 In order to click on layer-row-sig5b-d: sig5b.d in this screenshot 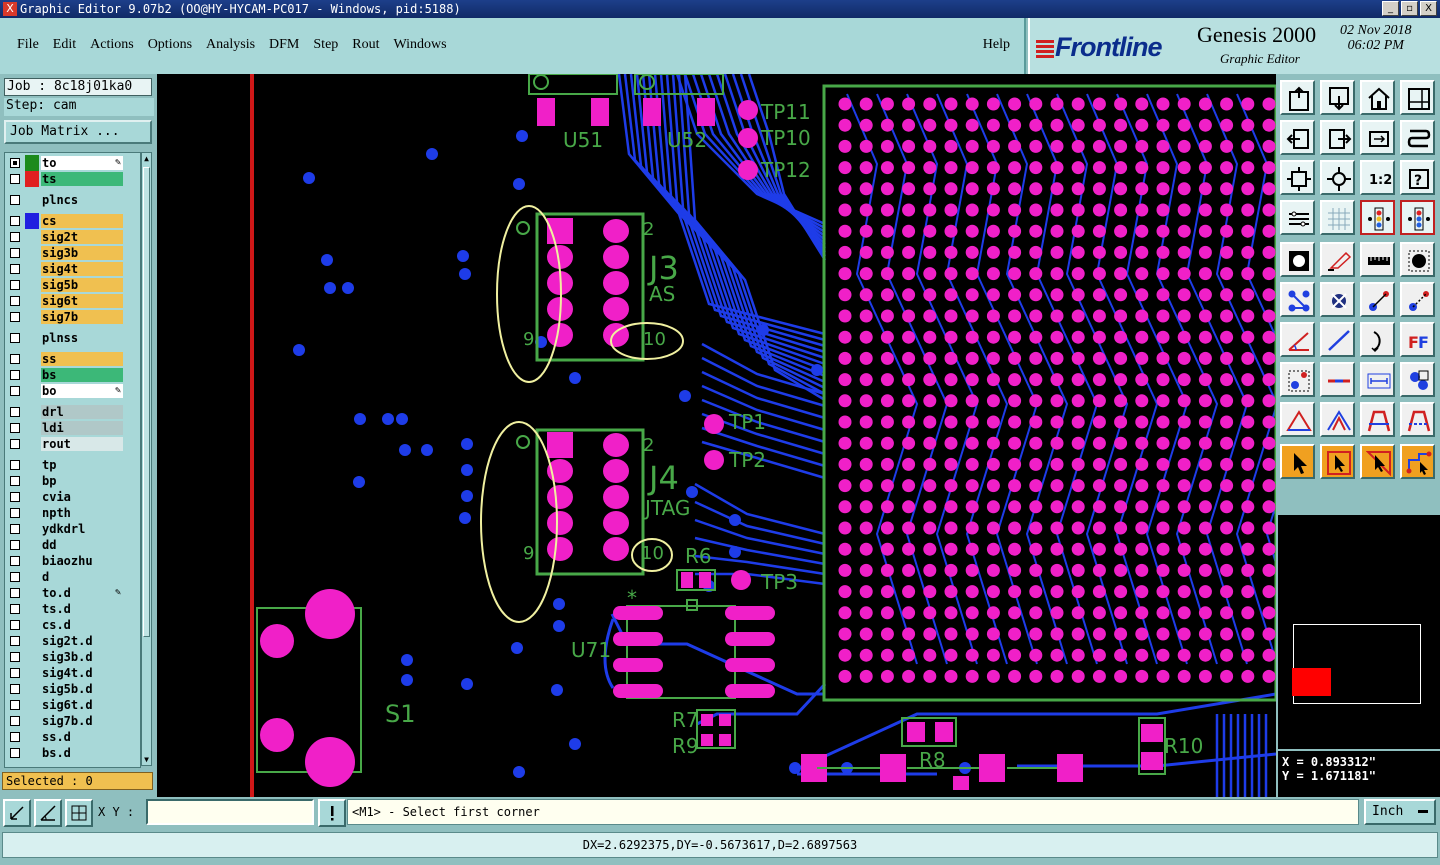, I will do `click(72, 689)`.